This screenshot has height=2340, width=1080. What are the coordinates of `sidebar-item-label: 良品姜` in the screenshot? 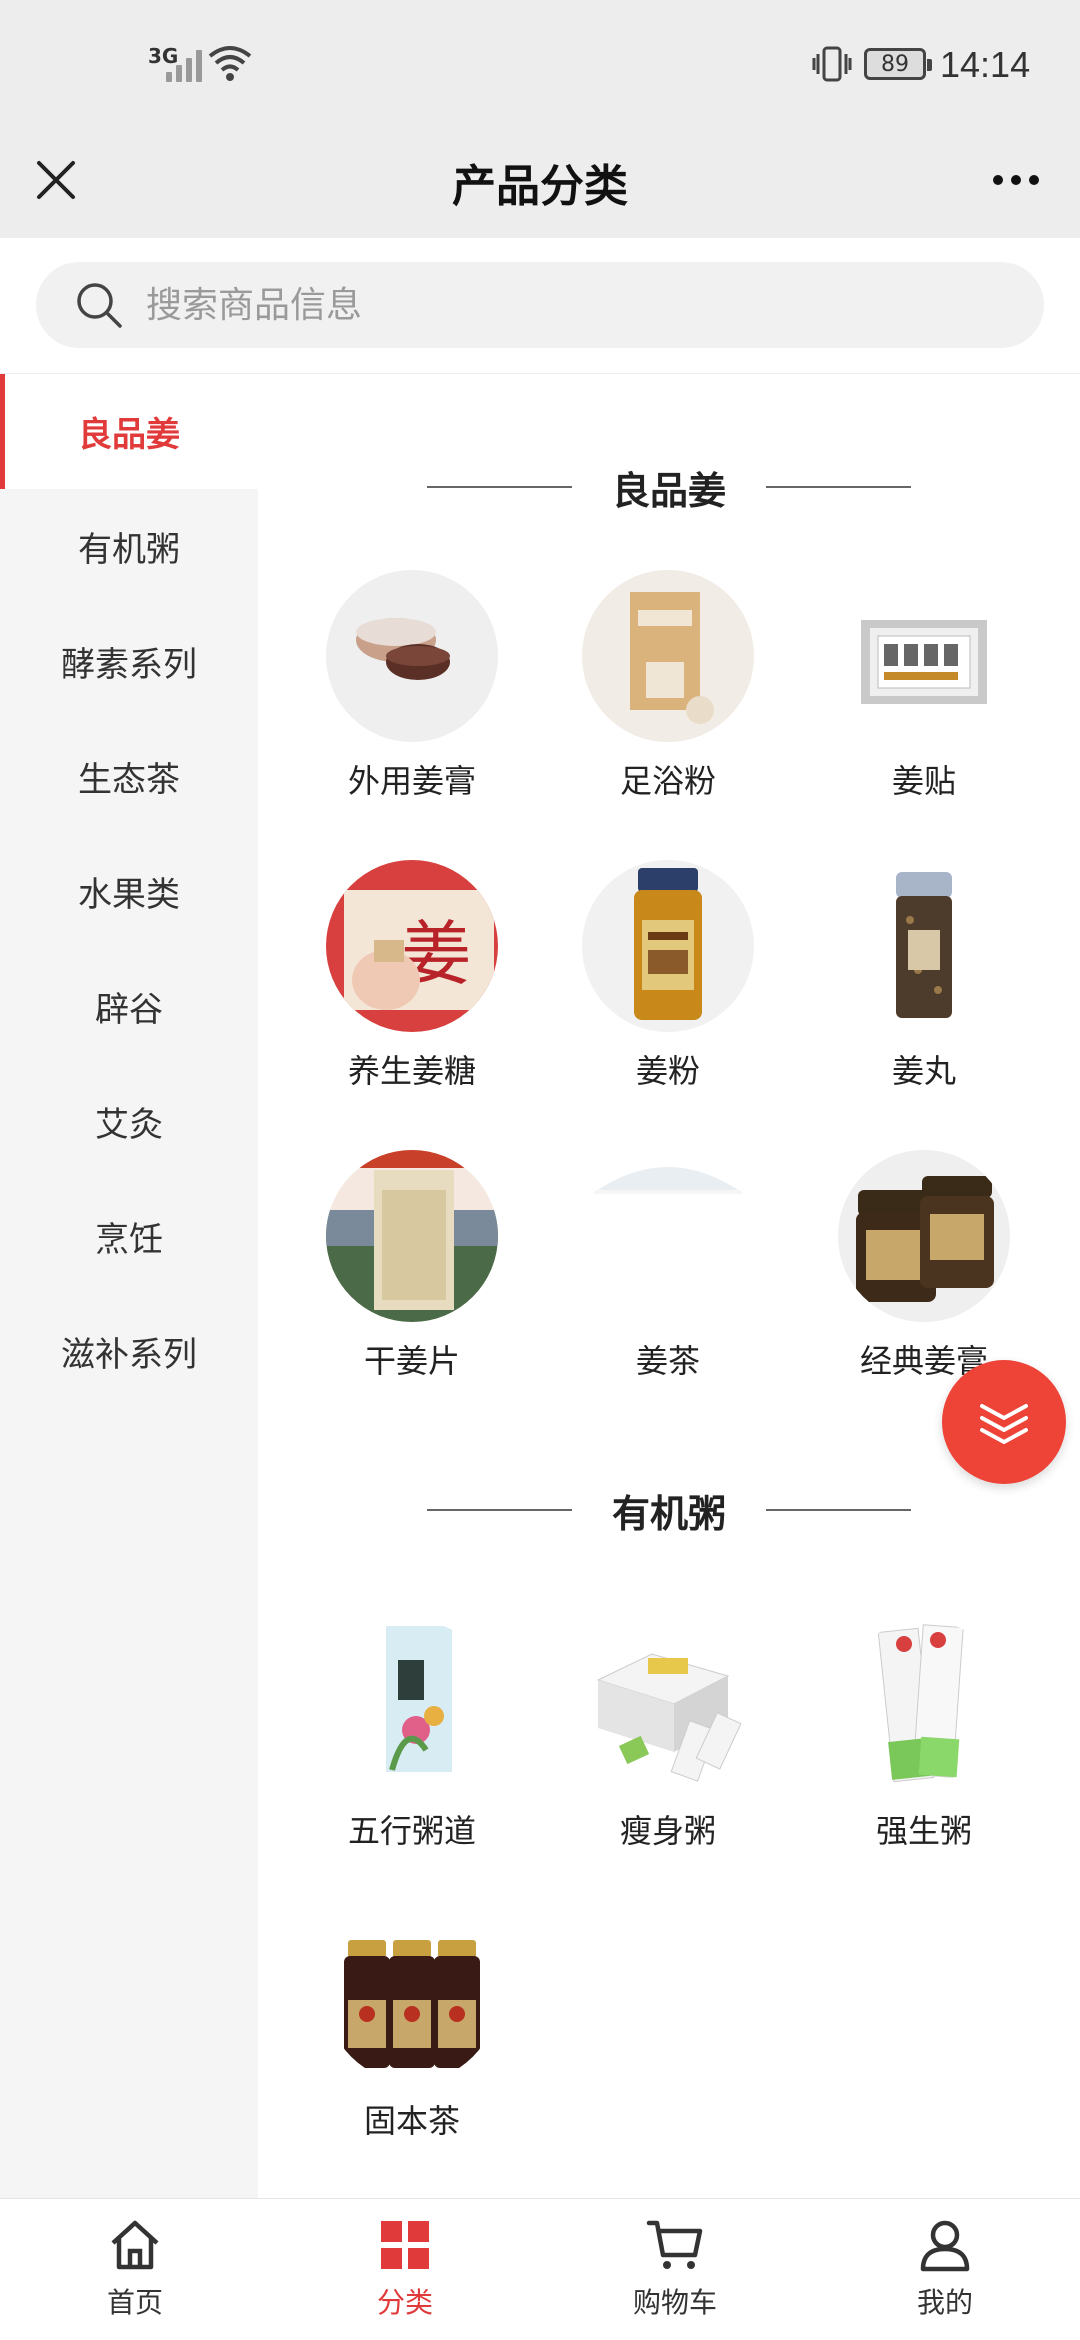 It's located at (129, 435).